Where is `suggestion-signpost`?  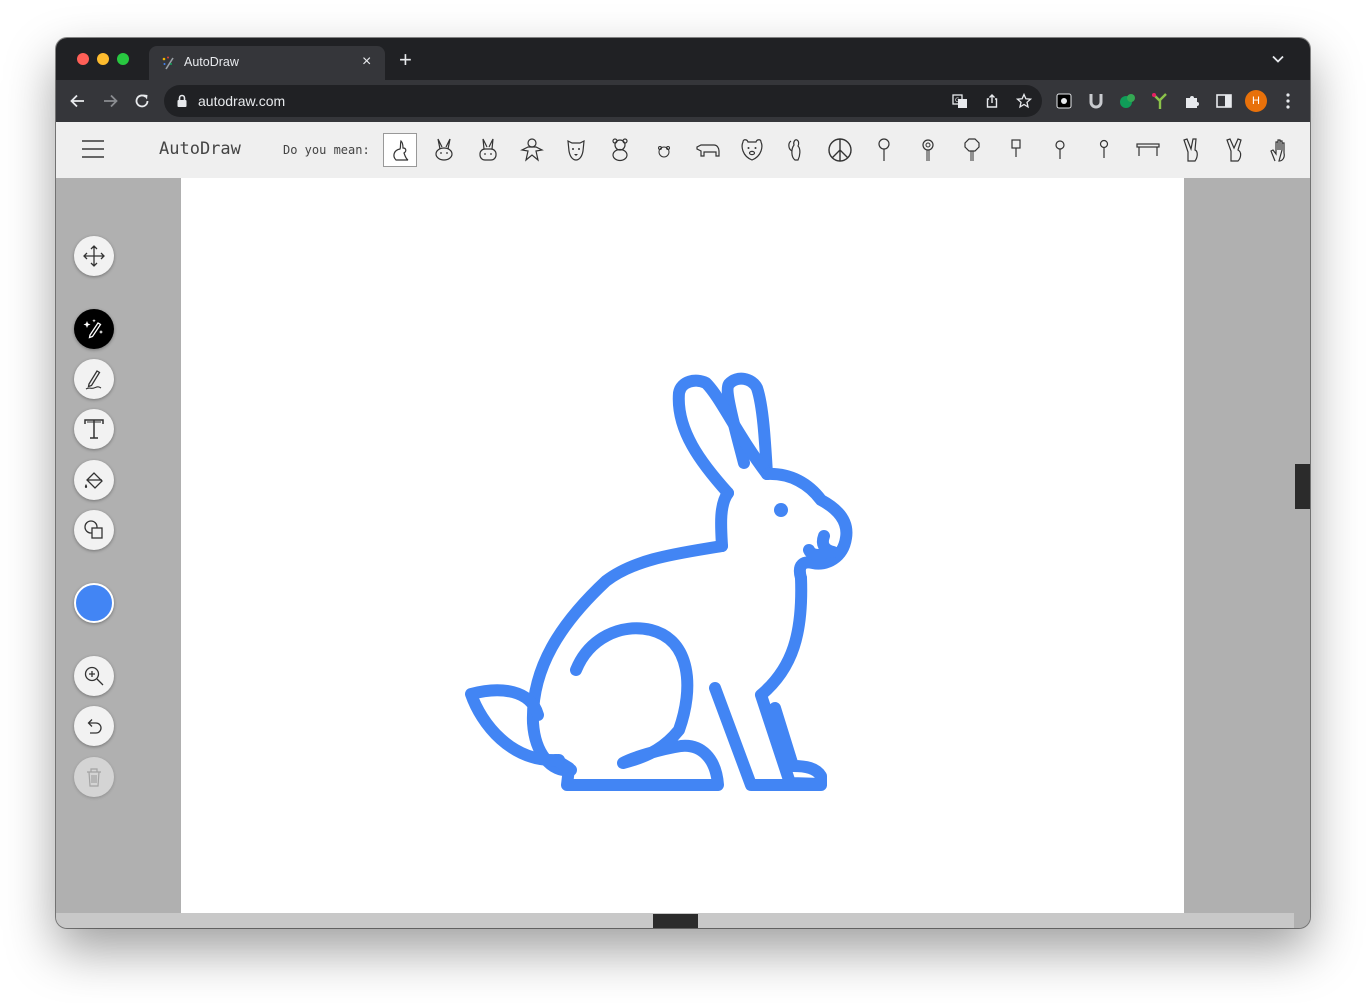 suggestion-signpost is located at coordinates (1016, 150).